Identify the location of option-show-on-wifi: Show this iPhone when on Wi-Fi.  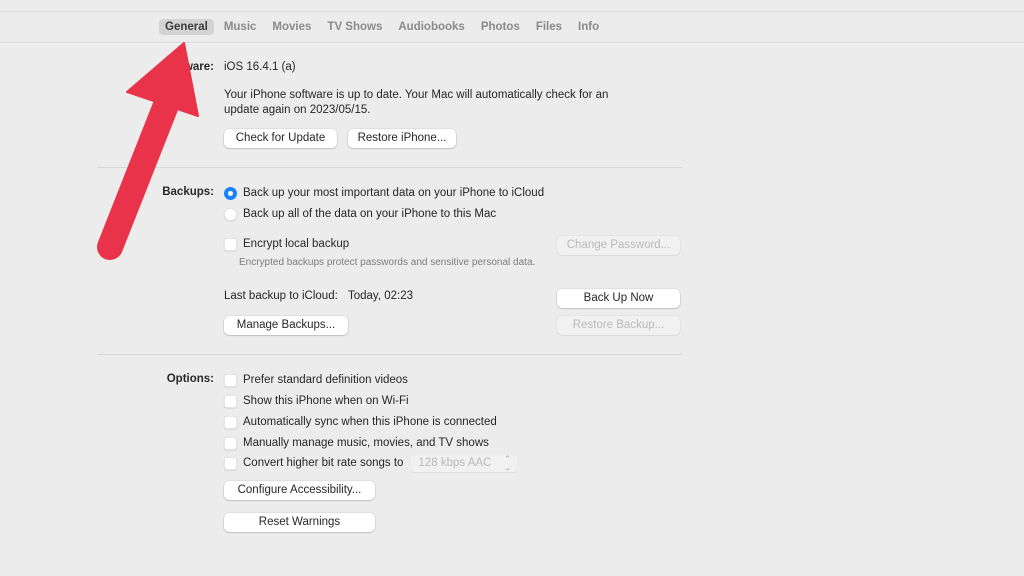
(316, 401).